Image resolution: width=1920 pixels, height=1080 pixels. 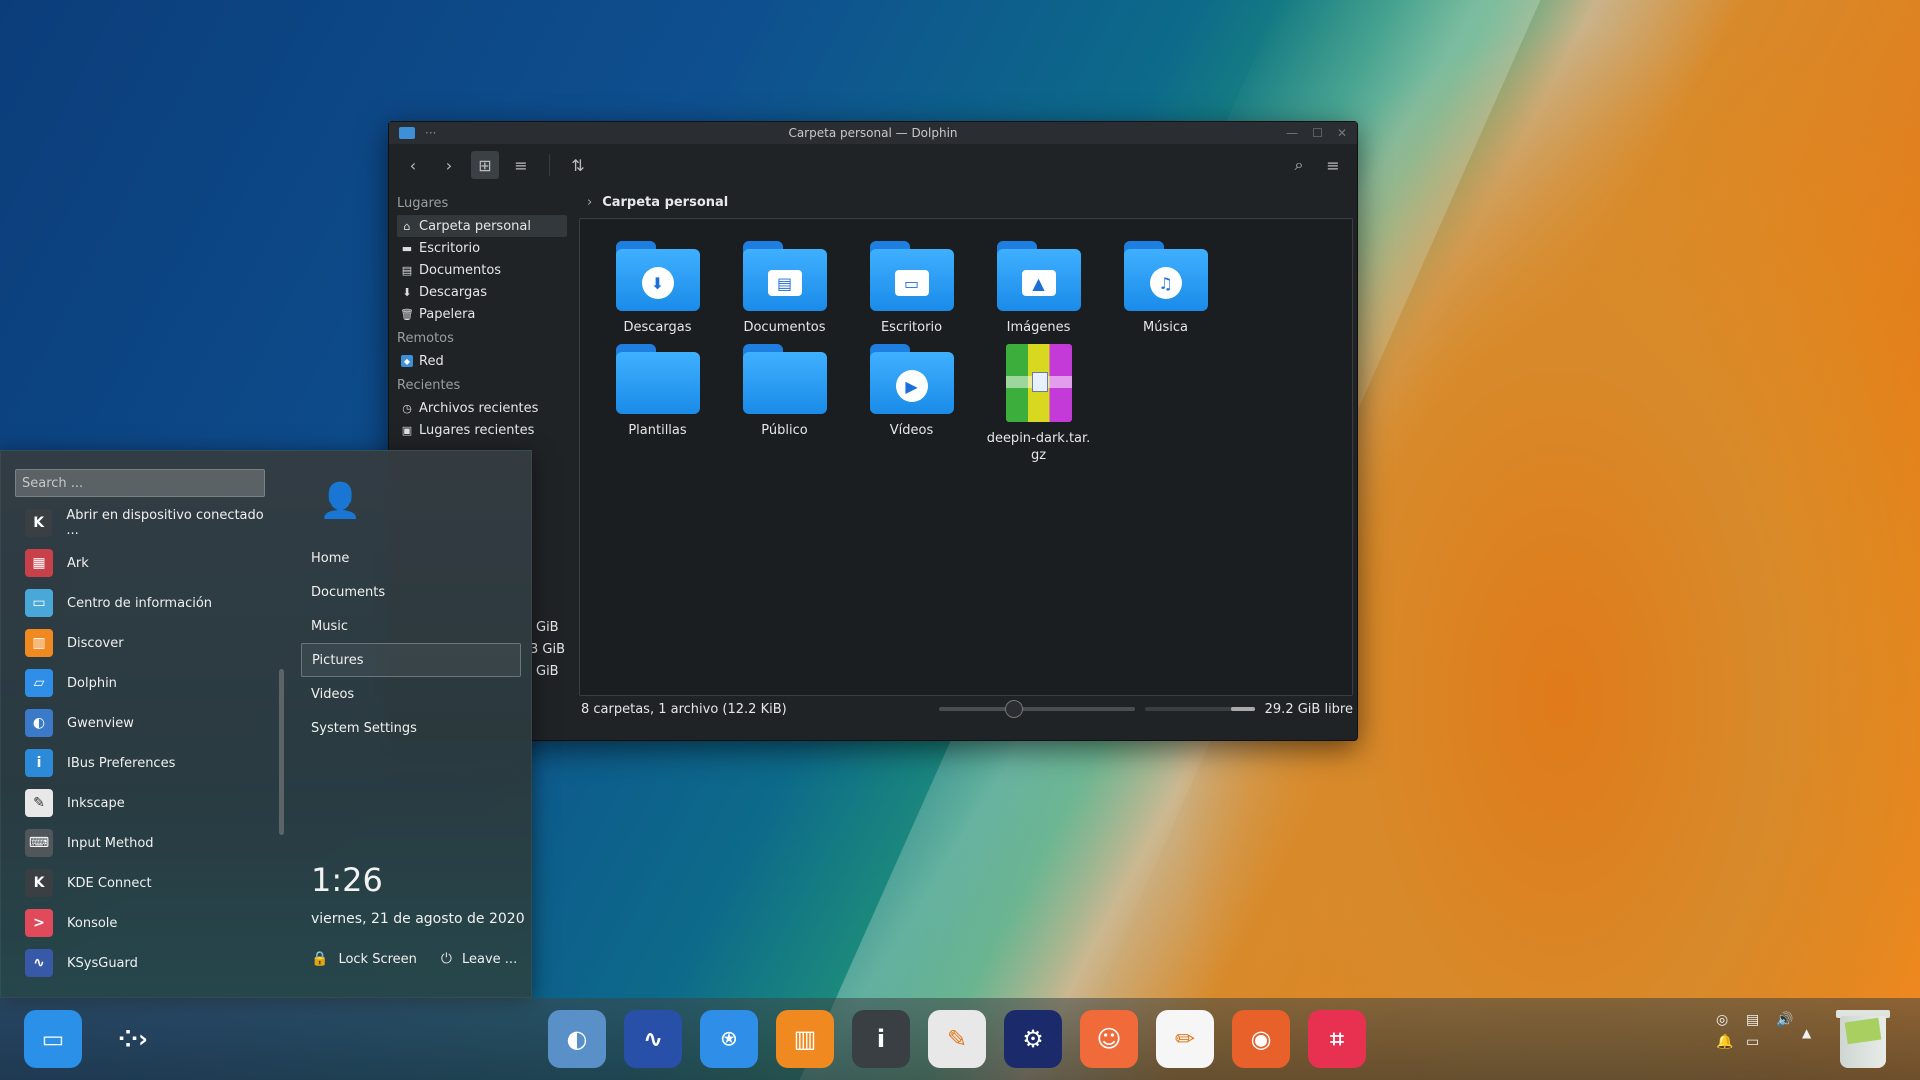 I want to click on places-section-title: Lugares, so click(x=423, y=203).